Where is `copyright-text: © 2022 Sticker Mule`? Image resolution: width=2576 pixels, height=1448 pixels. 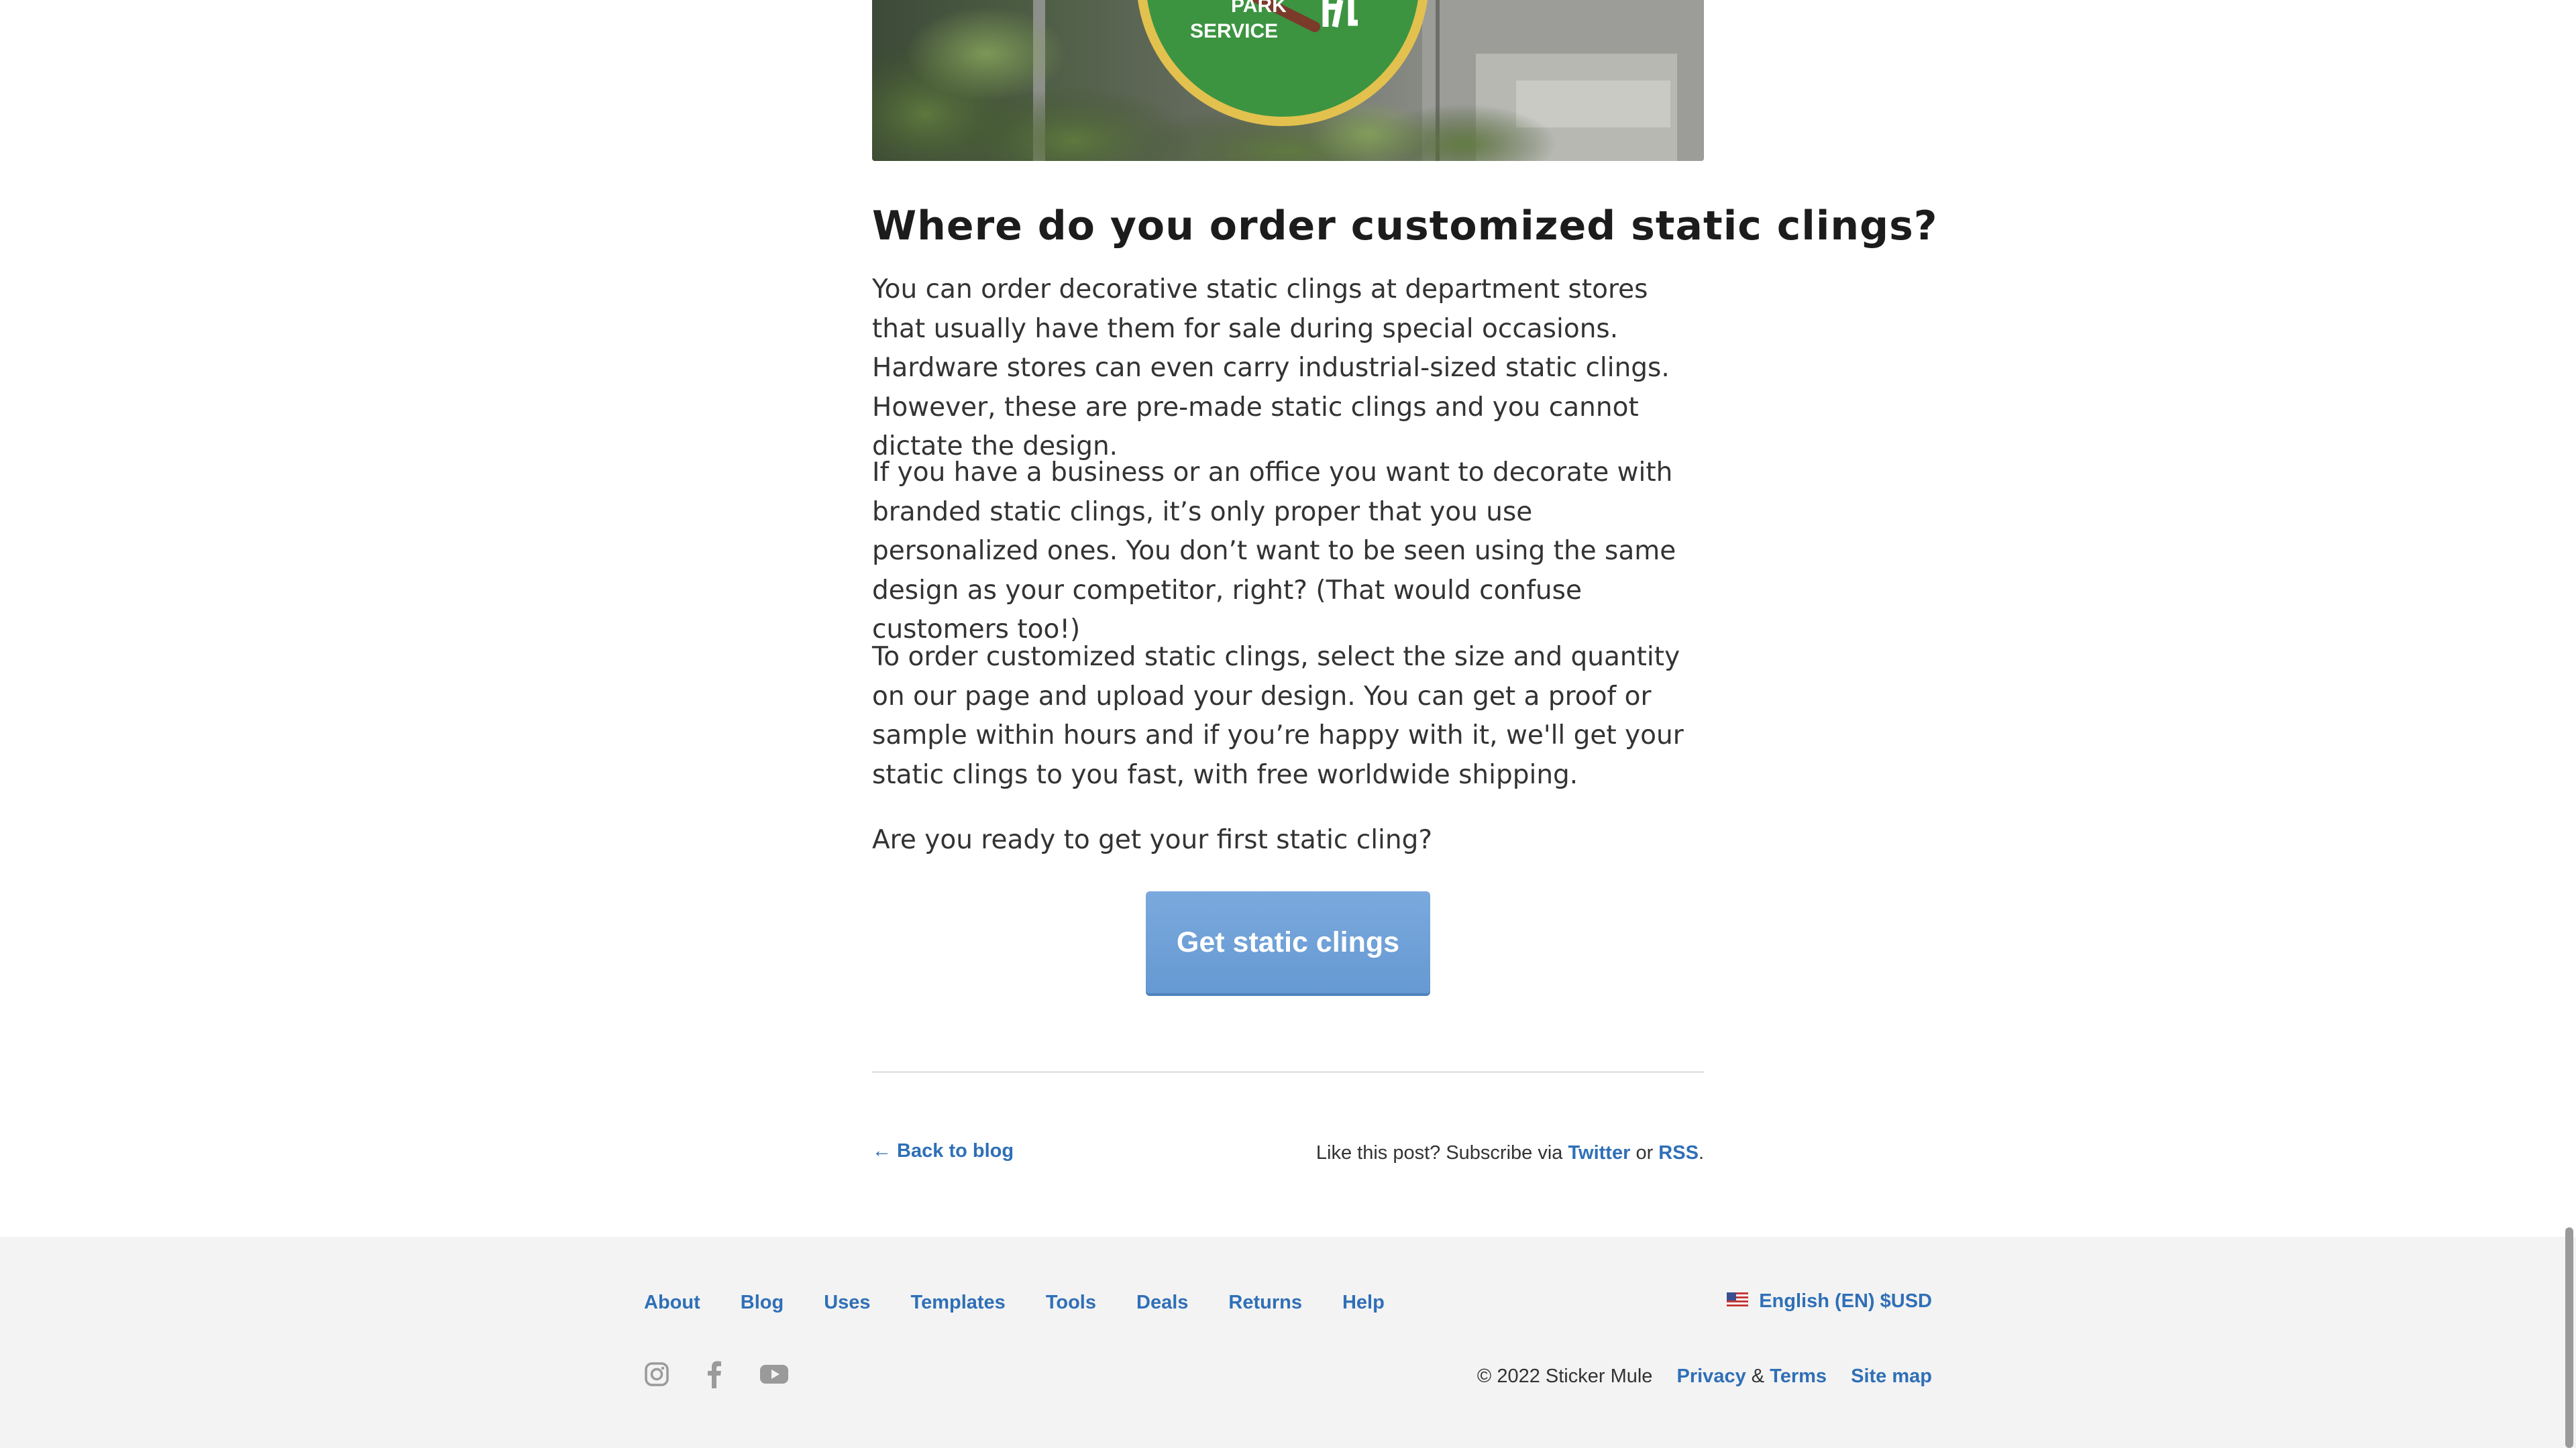
copyright-text: © 2022 Sticker Mule is located at coordinates (1565, 1376).